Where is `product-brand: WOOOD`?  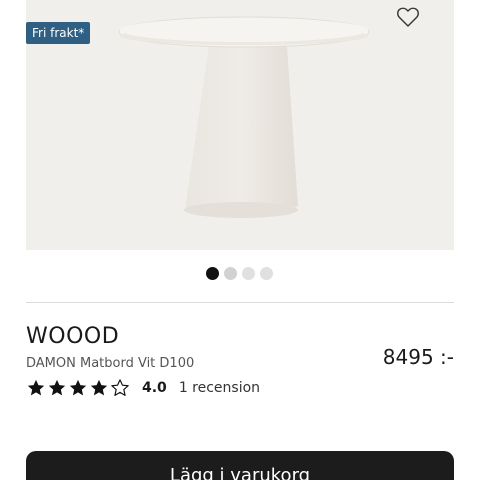
product-brand: WOOOD is located at coordinates (73, 336).